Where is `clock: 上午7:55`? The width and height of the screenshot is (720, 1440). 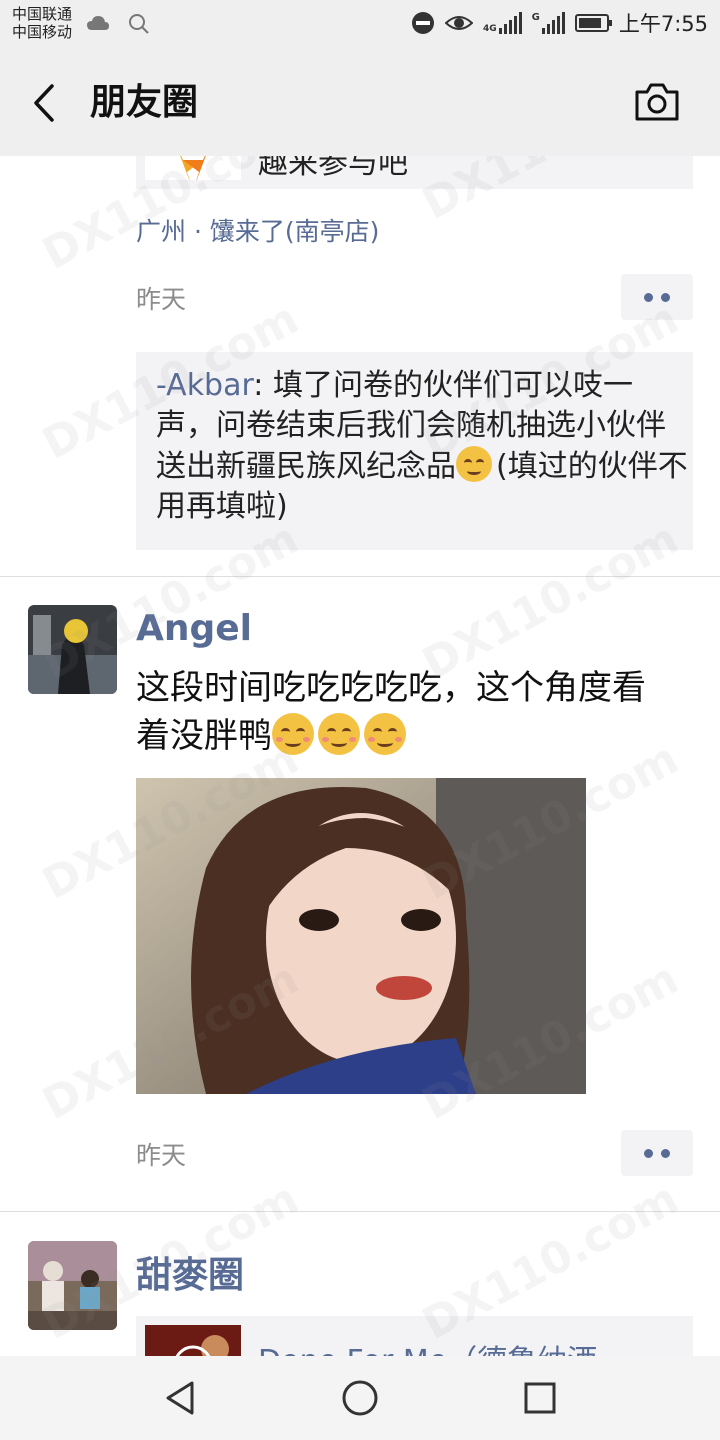
clock: 上午7:55 is located at coordinates (663, 24).